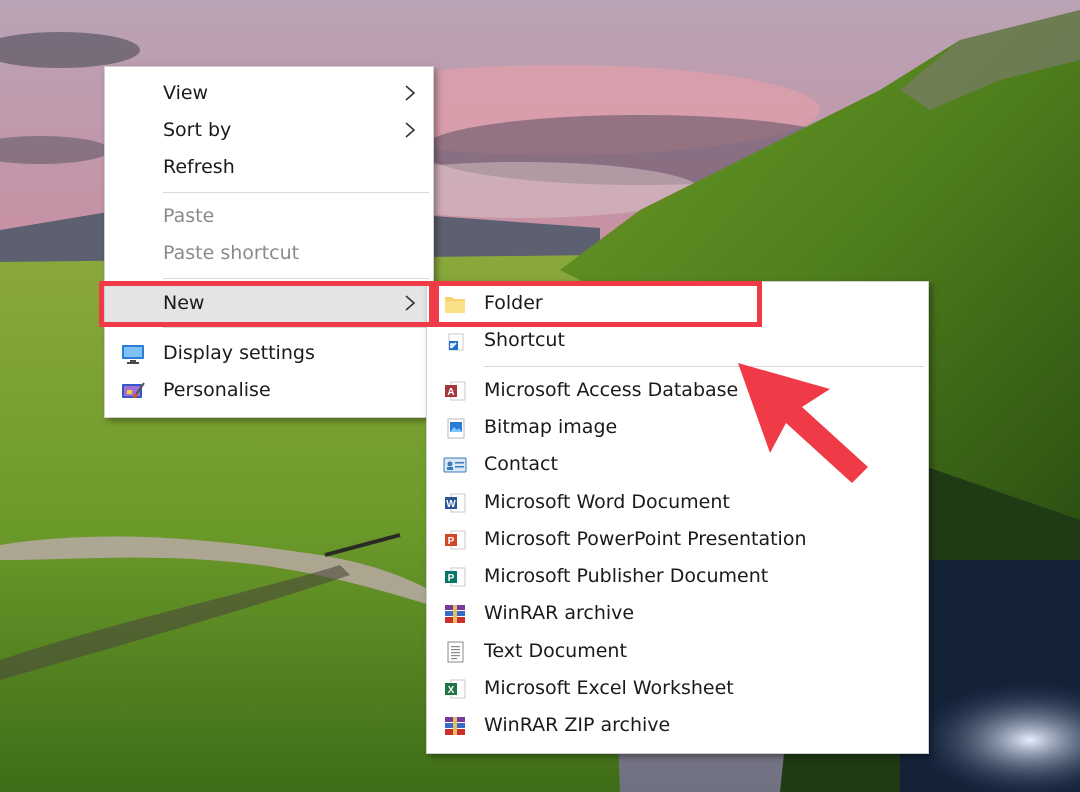 The width and height of the screenshot is (1080, 792). What do you see at coordinates (133, 354) in the screenshot?
I see `display-settings-icon` at bounding box center [133, 354].